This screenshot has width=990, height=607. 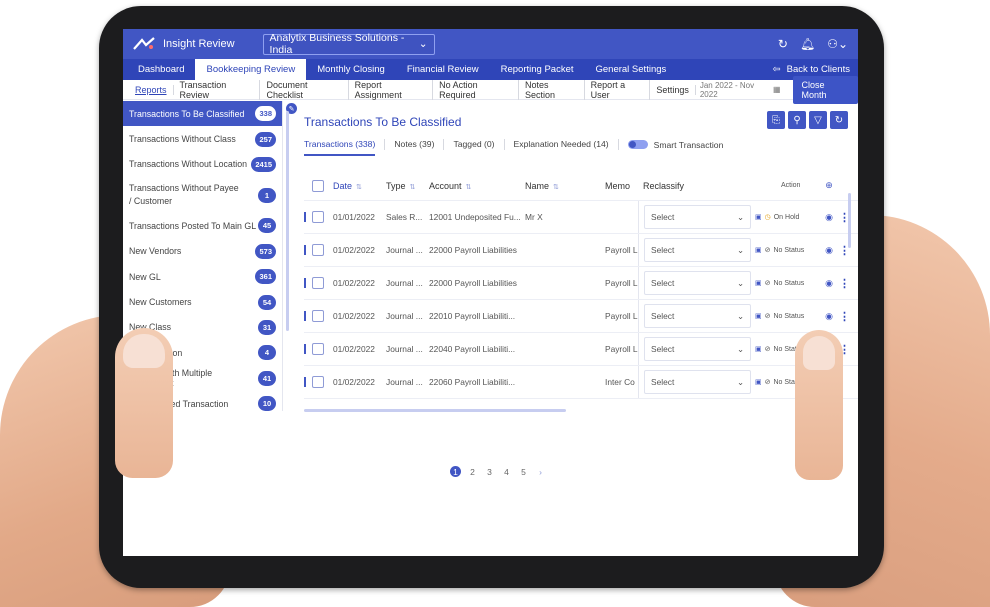 What do you see at coordinates (267, 378) in the screenshot?
I see `count-badge: 41` at bounding box center [267, 378].